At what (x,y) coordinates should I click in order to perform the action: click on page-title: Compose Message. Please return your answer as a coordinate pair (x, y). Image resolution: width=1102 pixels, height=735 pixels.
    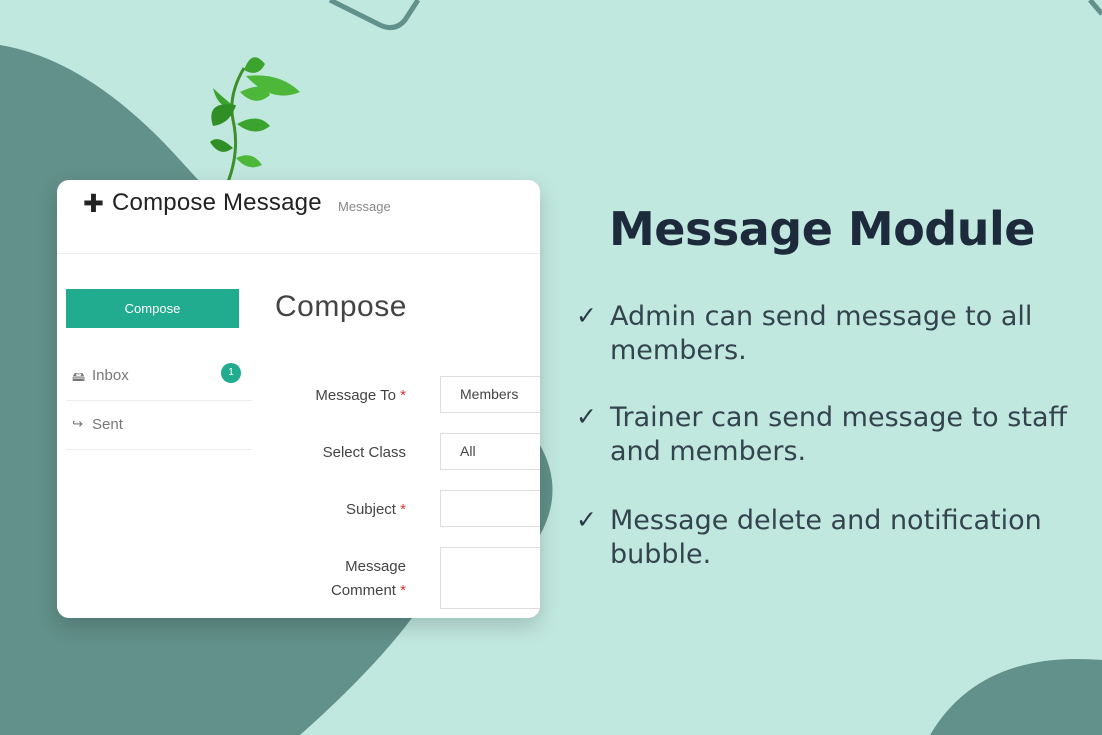
    Looking at the image, I should click on (217, 202).